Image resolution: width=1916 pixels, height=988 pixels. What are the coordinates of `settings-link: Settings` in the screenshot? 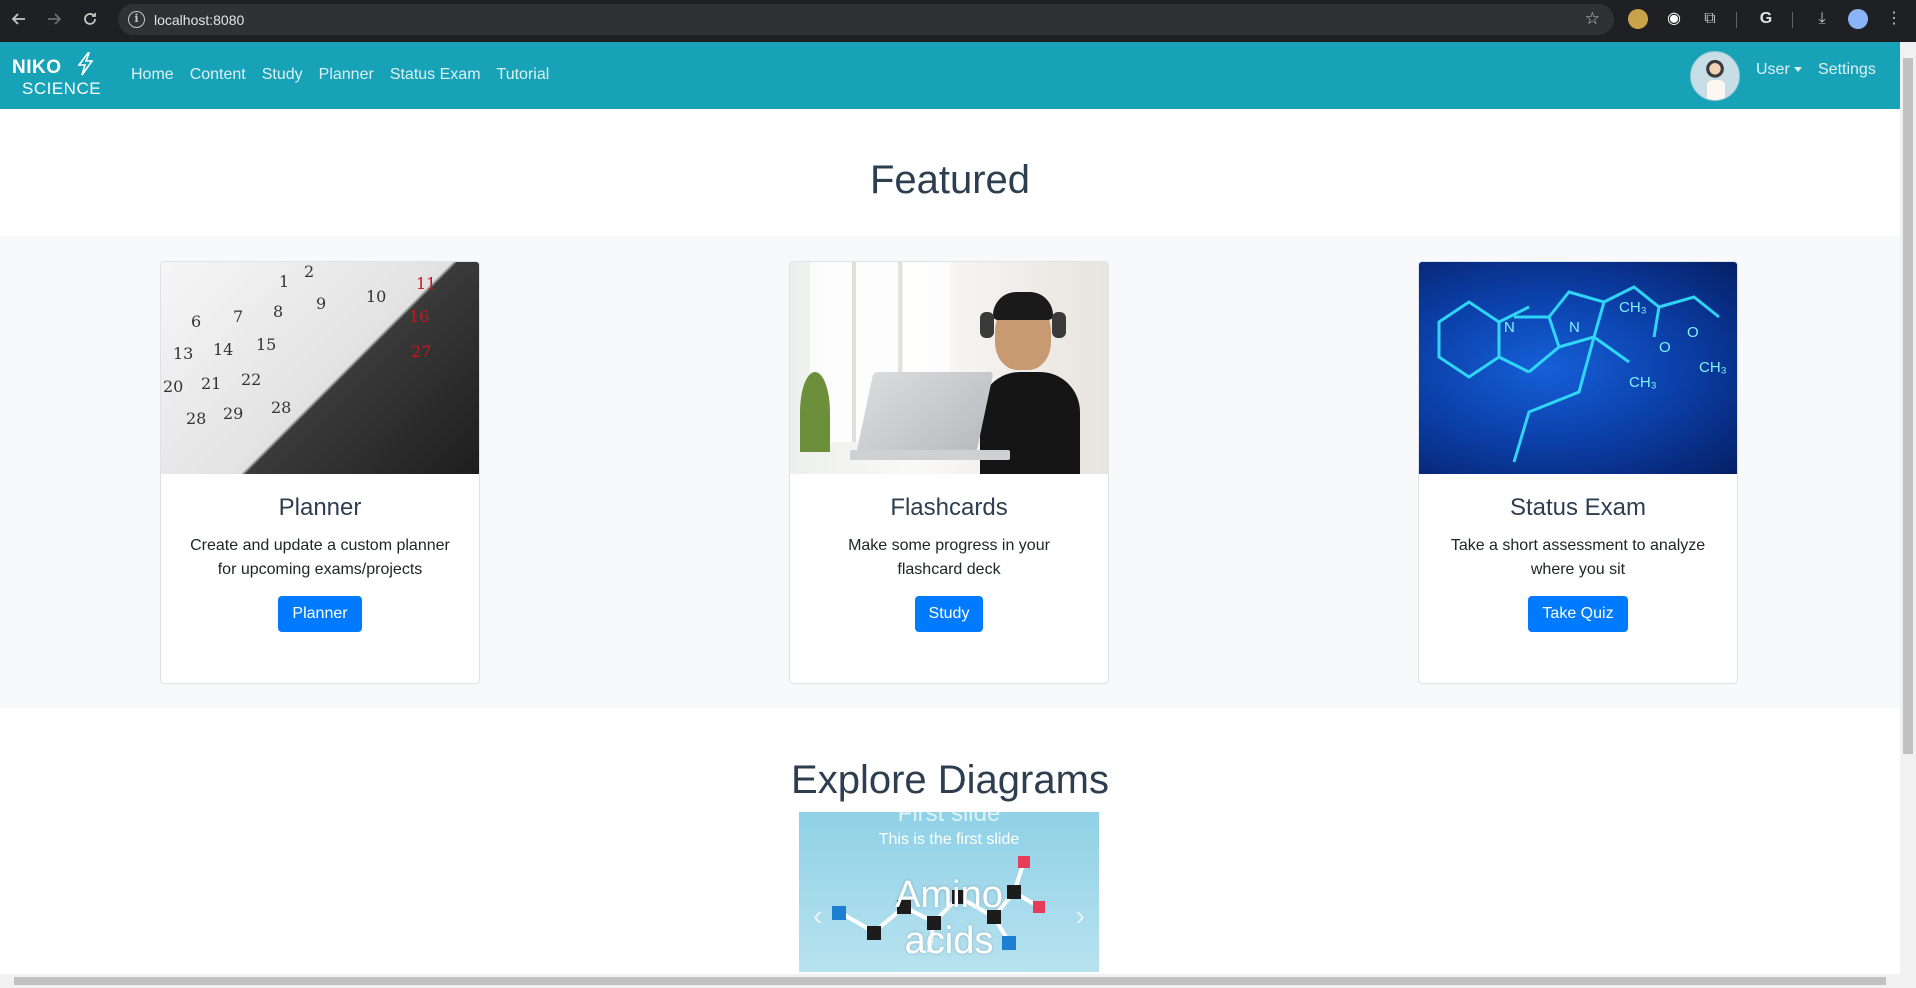 It's located at (1847, 70).